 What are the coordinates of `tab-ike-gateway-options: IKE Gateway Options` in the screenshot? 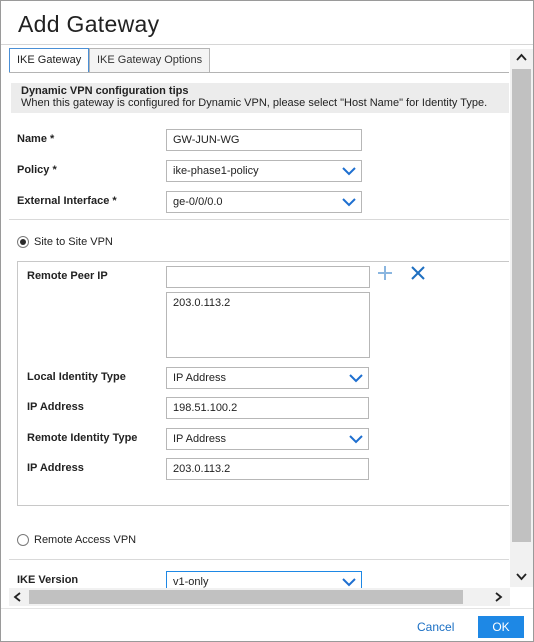 It's located at (150, 60).